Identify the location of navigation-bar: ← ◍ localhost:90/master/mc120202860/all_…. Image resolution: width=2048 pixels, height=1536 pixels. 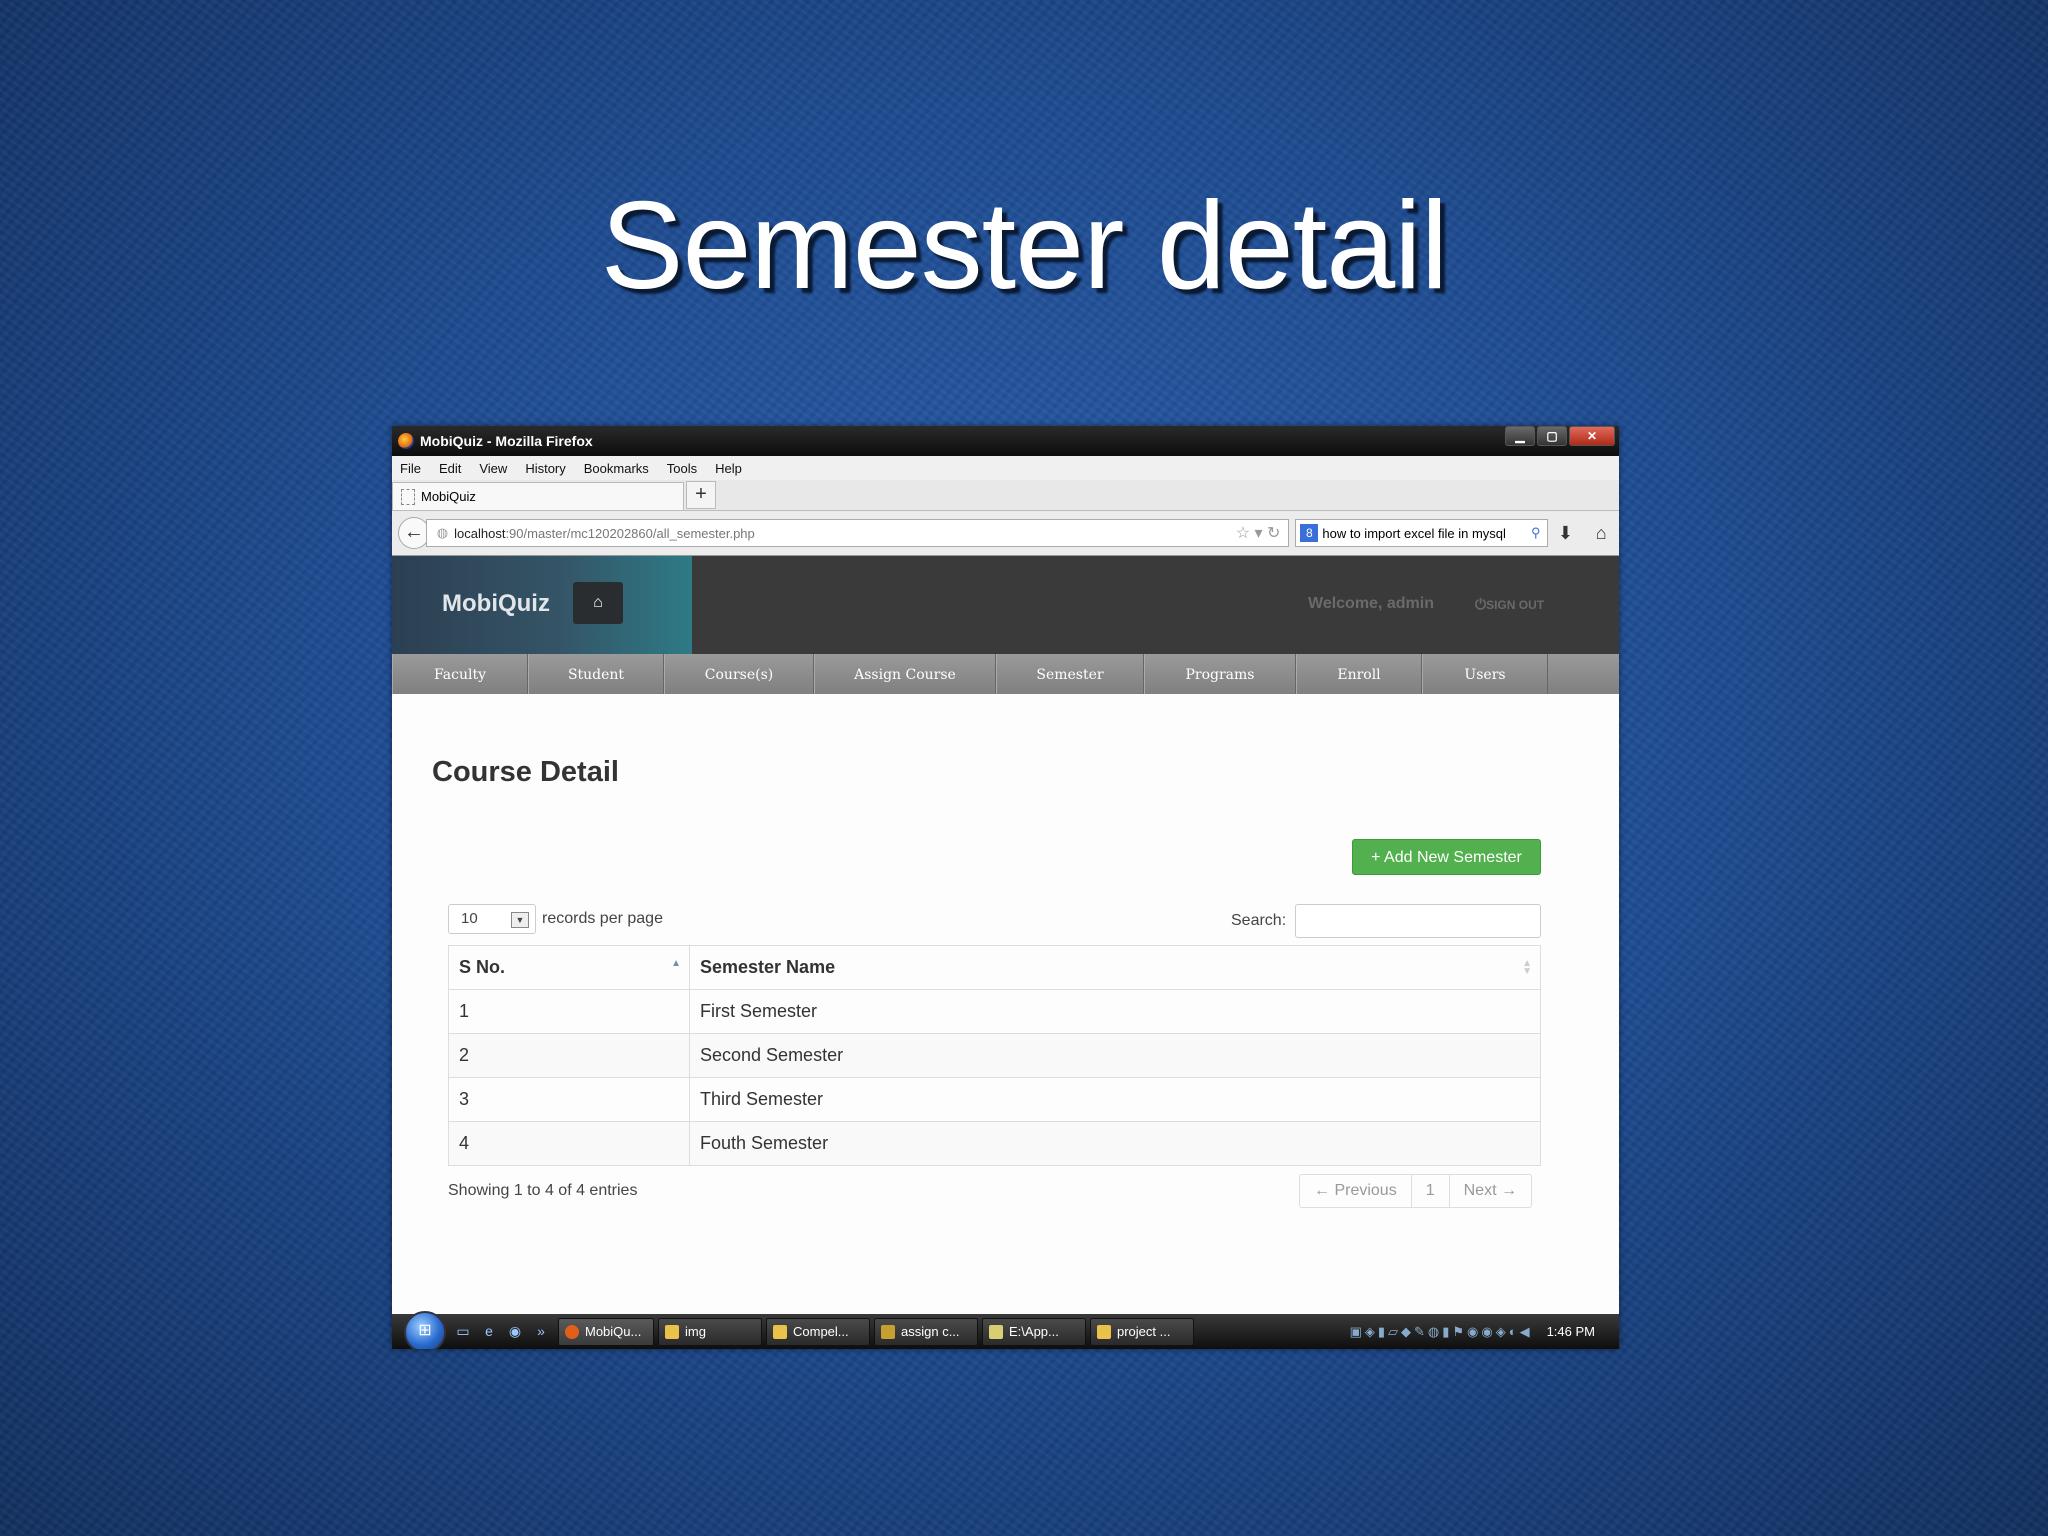
(1005, 533).